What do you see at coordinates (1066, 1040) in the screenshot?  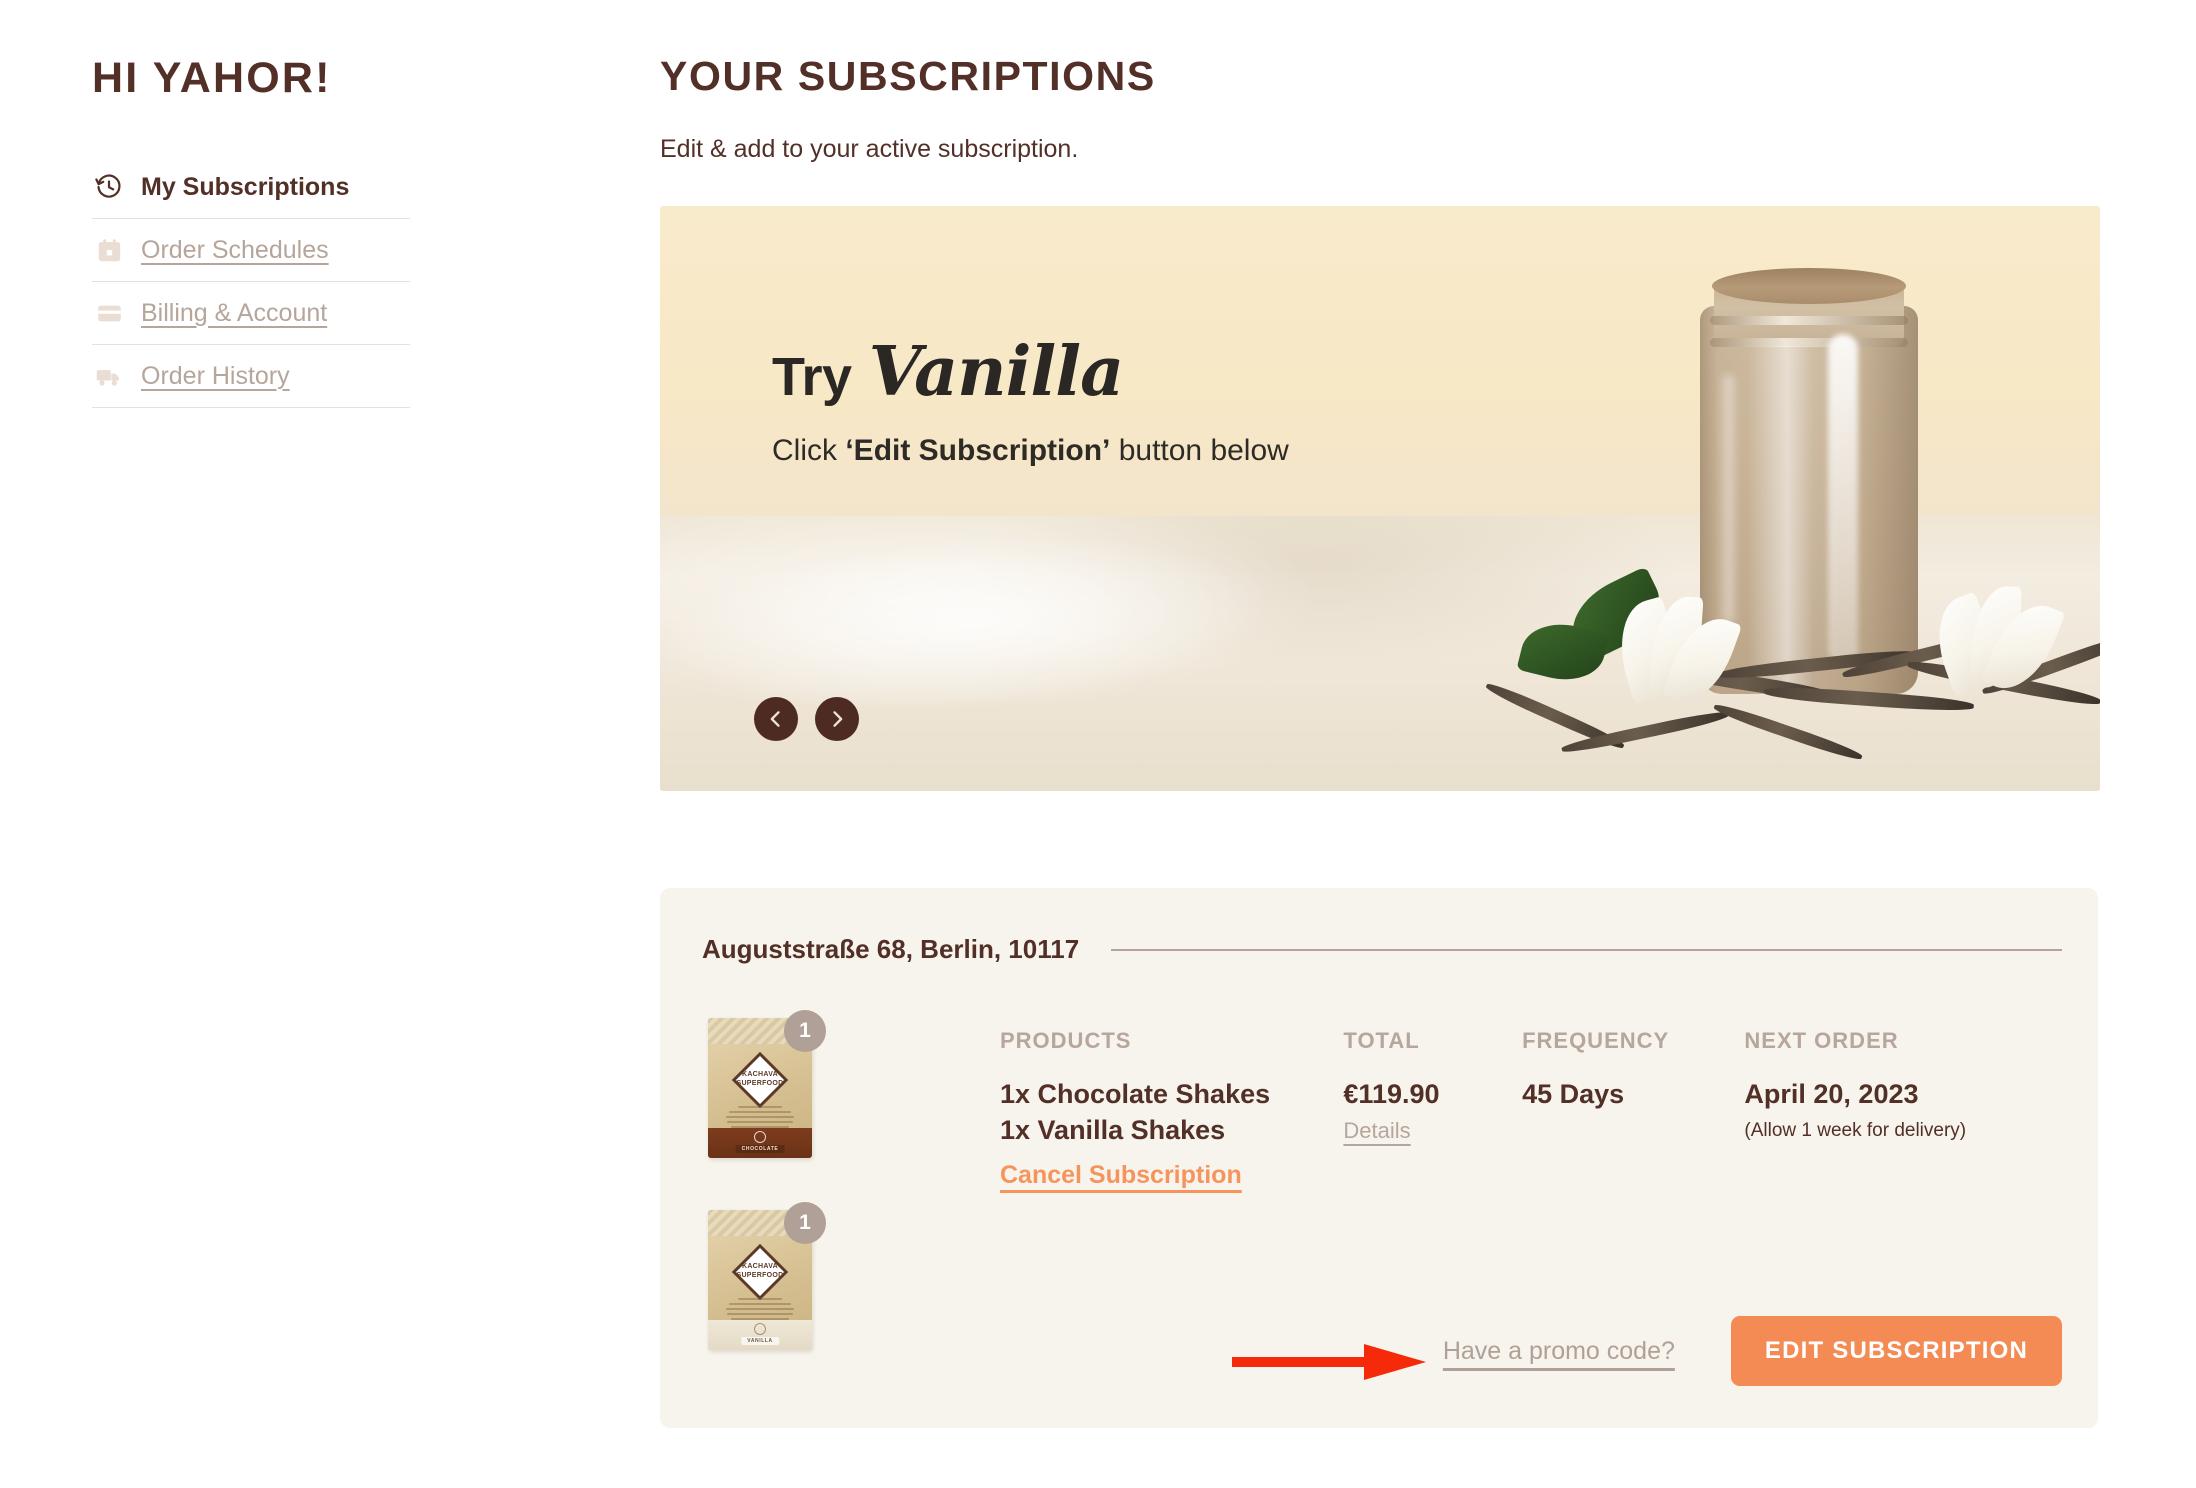 I see `column-header-products: PRODUCTS` at bounding box center [1066, 1040].